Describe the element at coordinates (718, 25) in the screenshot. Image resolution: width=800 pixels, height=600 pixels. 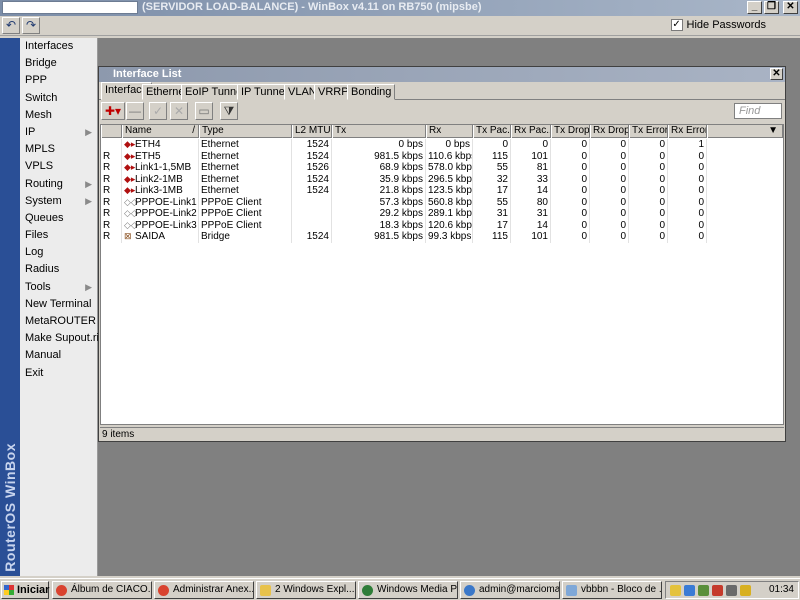
I see `hide-passwords-toggle: ✓ Hide Passwords` at that location.